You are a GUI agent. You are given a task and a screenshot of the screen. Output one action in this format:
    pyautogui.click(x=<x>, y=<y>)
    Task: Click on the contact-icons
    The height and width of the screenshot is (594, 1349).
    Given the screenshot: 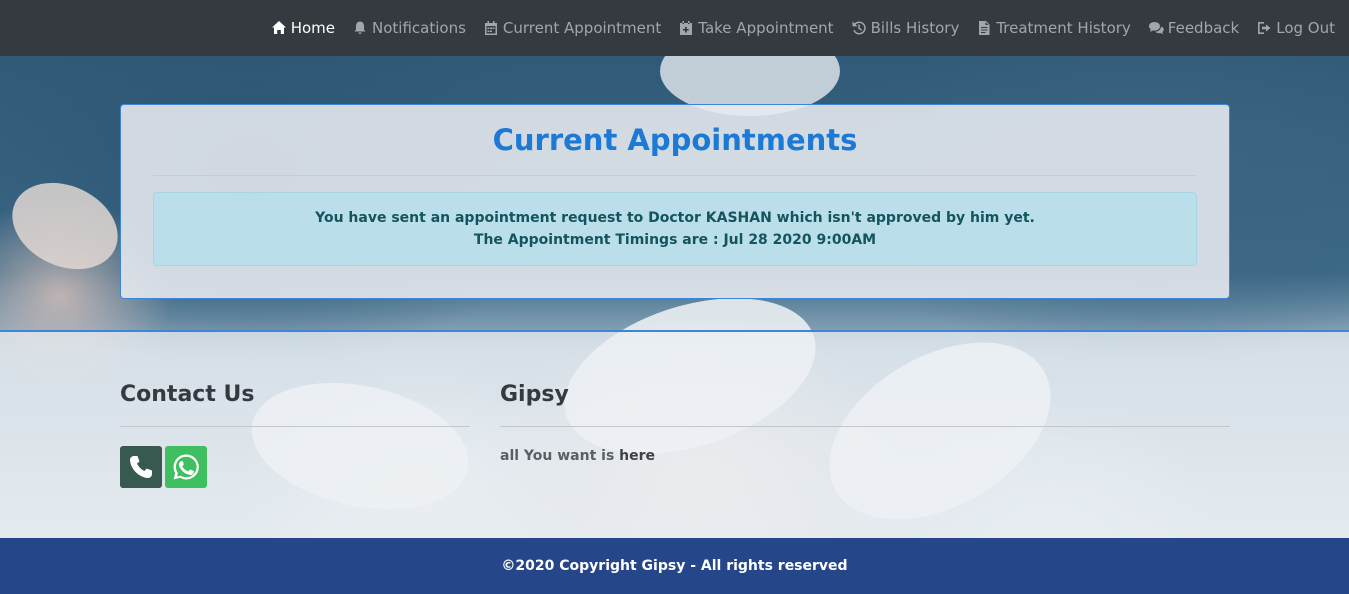 What is the action you would take?
    pyautogui.click(x=163, y=467)
    